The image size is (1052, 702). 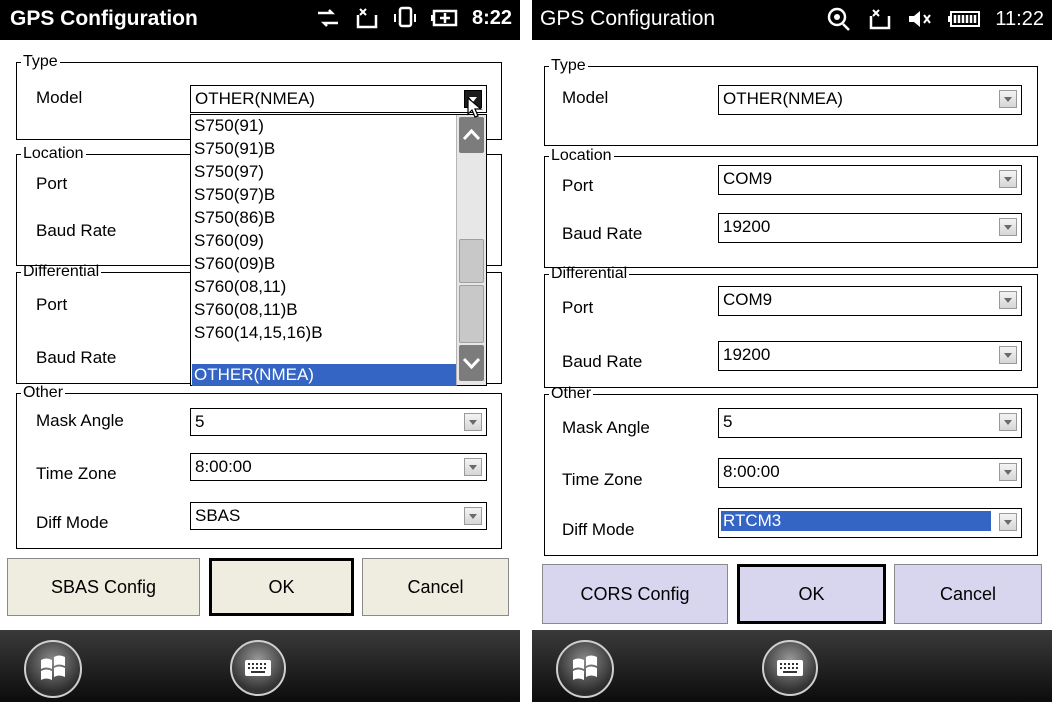 What do you see at coordinates (526, 351) in the screenshot?
I see `divider` at bounding box center [526, 351].